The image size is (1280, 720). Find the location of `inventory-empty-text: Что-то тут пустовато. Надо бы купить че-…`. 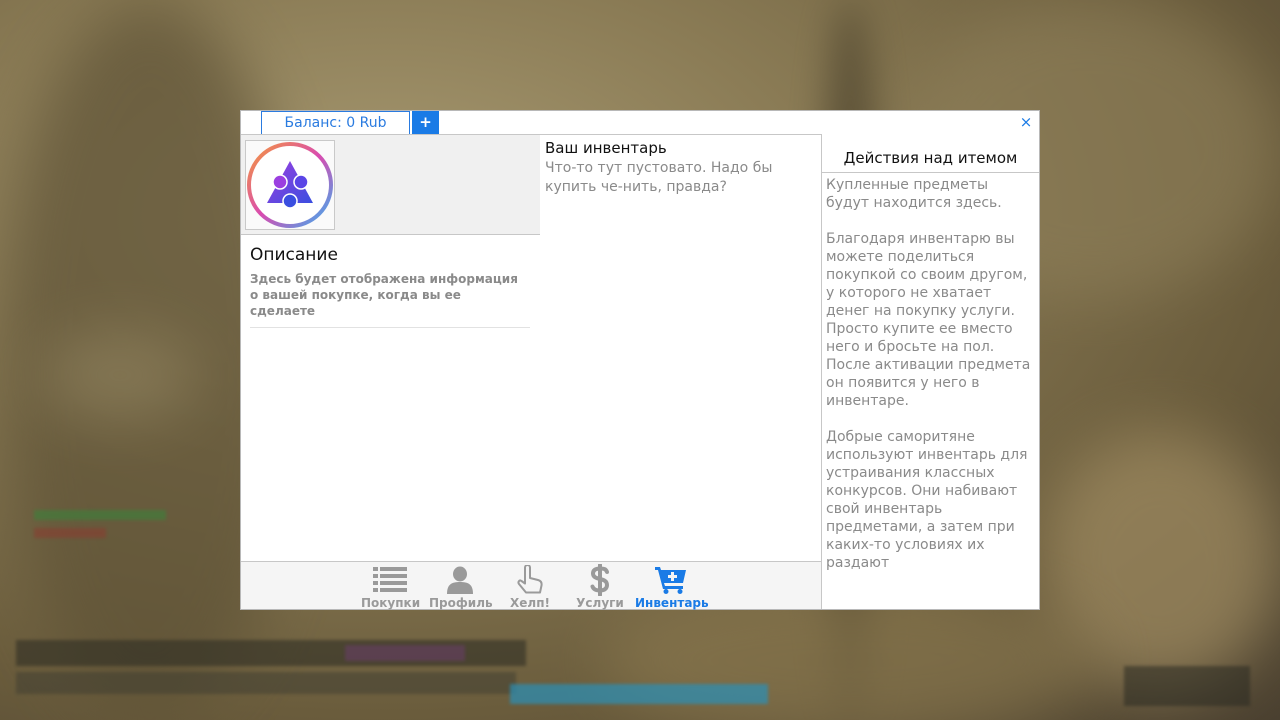

inventory-empty-text: Что-то тут пустовато. Надо бы купить че-… is located at coordinates (659, 177).